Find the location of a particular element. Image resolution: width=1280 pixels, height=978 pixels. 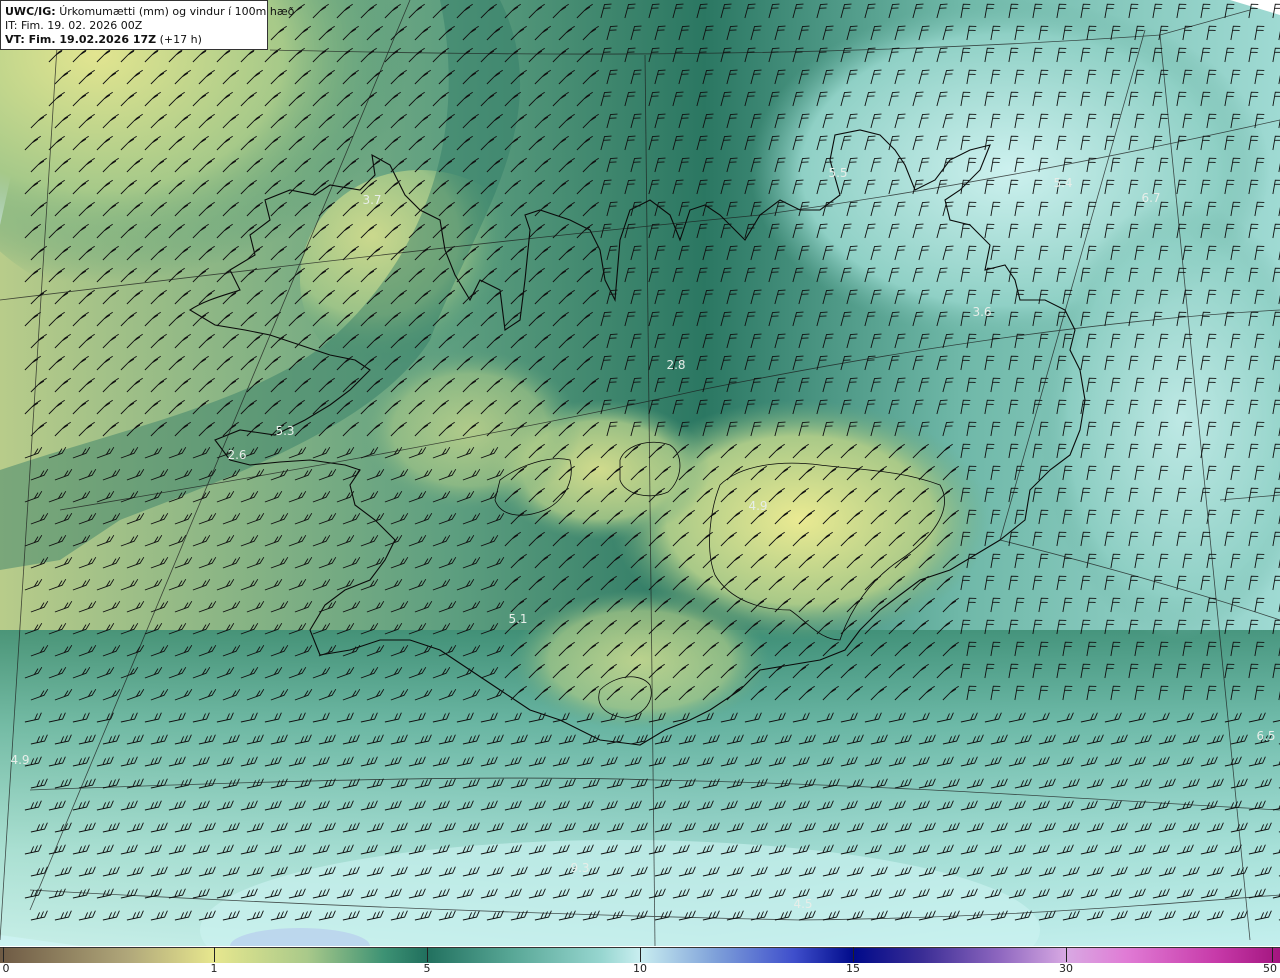

value-label: 2.6 is located at coordinates (236, 455).